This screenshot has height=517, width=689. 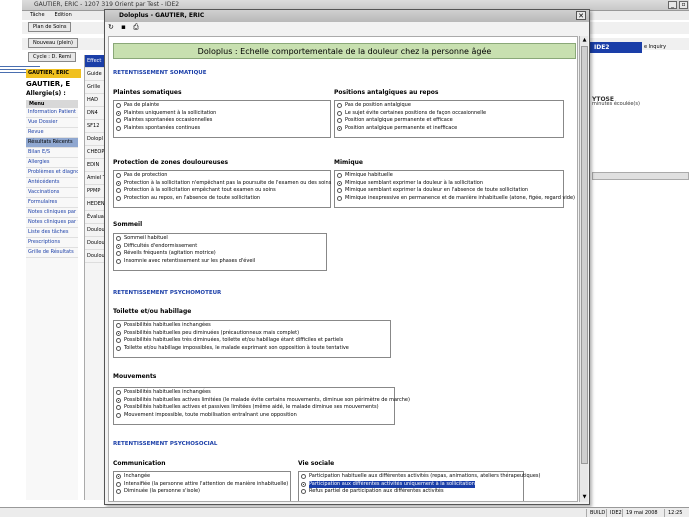 What do you see at coordinates (52, 153) in the screenshot?
I see `menu-item: Bilan E/S` at bounding box center [52, 153].